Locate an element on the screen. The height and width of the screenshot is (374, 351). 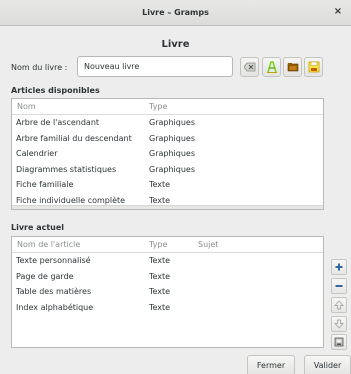
move-up-icon is located at coordinates (339, 305).